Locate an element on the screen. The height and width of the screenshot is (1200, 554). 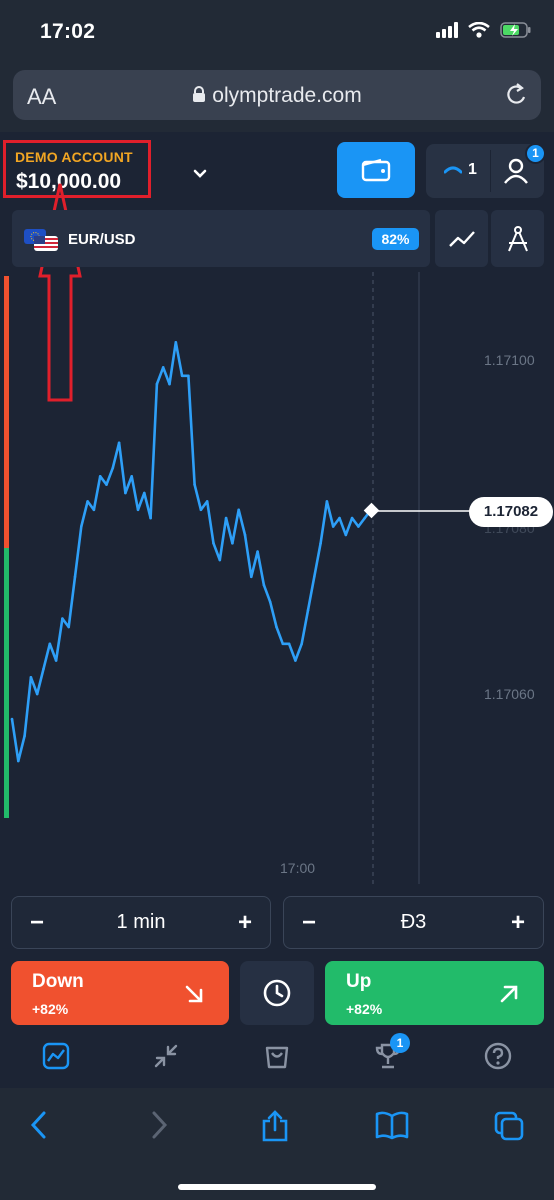
drawing-tools-button is located at coordinates (517, 238).